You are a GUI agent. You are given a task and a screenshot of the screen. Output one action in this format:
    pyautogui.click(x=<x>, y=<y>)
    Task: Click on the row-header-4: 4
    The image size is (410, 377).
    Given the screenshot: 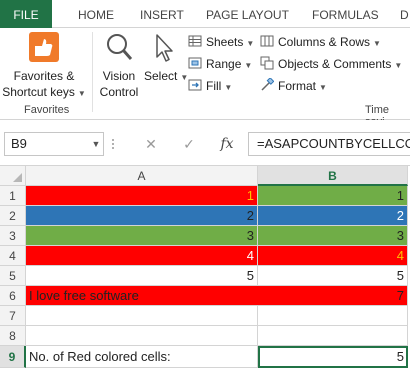 What is the action you would take?
    pyautogui.click(x=13, y=256)
    